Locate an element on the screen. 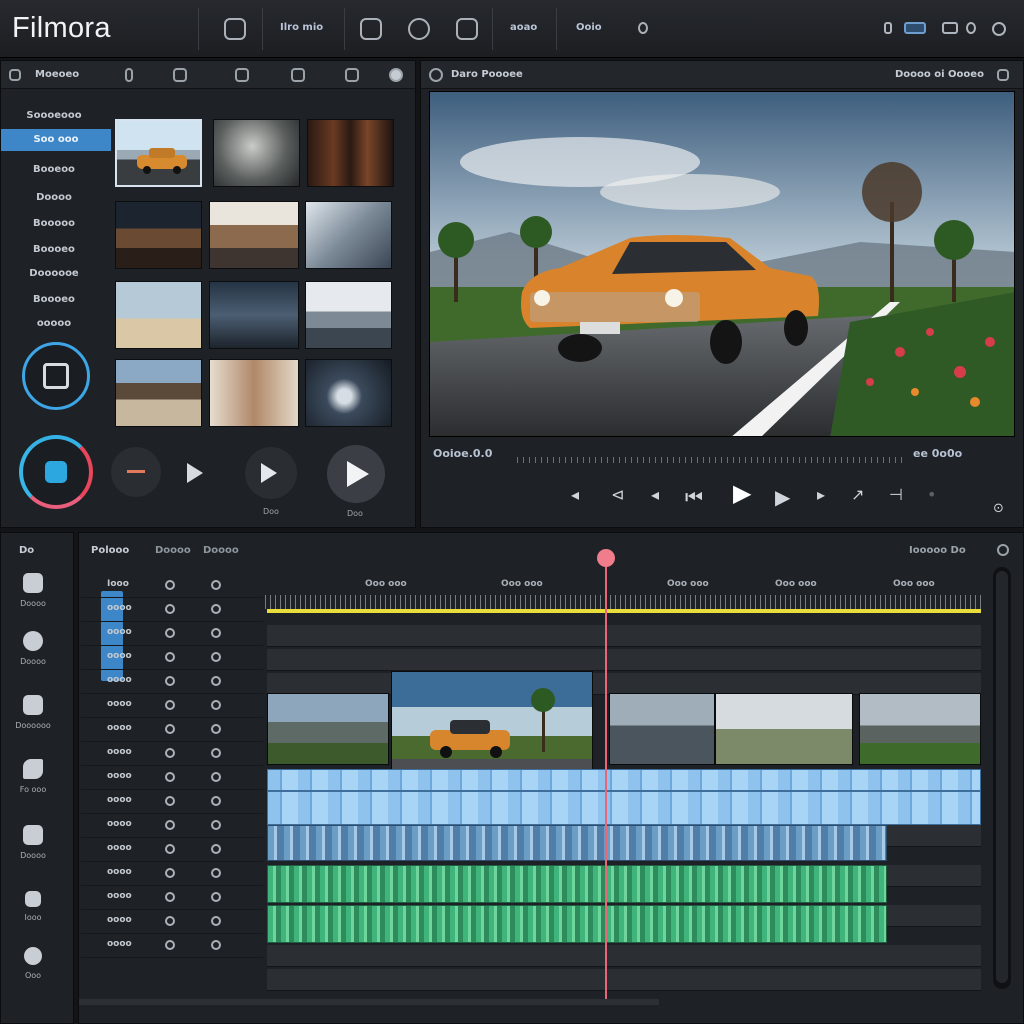  category-item: Soooeooo is located at coordinates (54, 116).